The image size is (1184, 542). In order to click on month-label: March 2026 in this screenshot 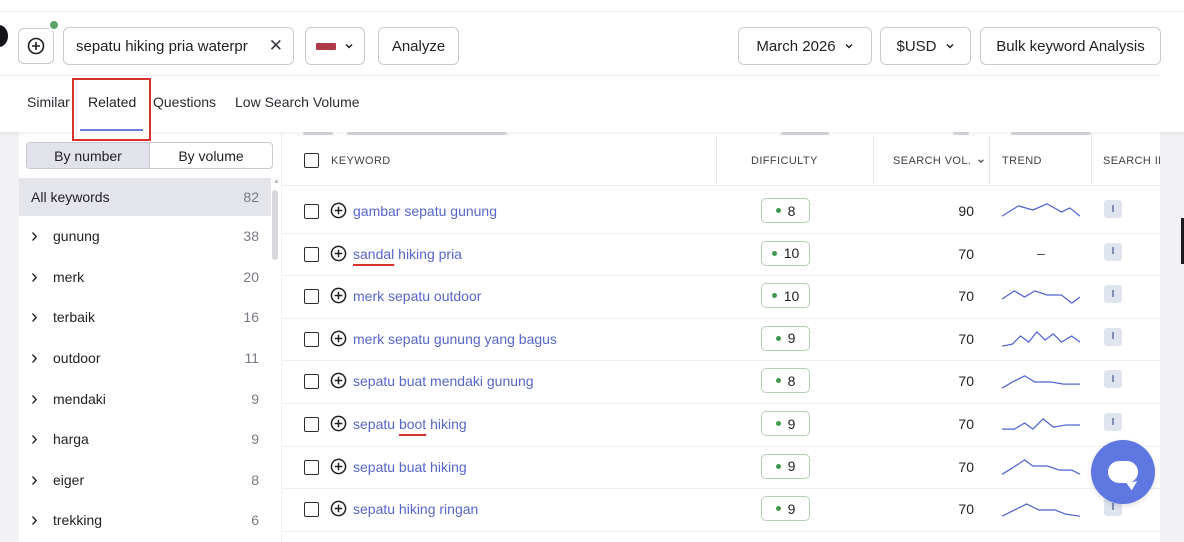, I will do `click(796, 46)`.